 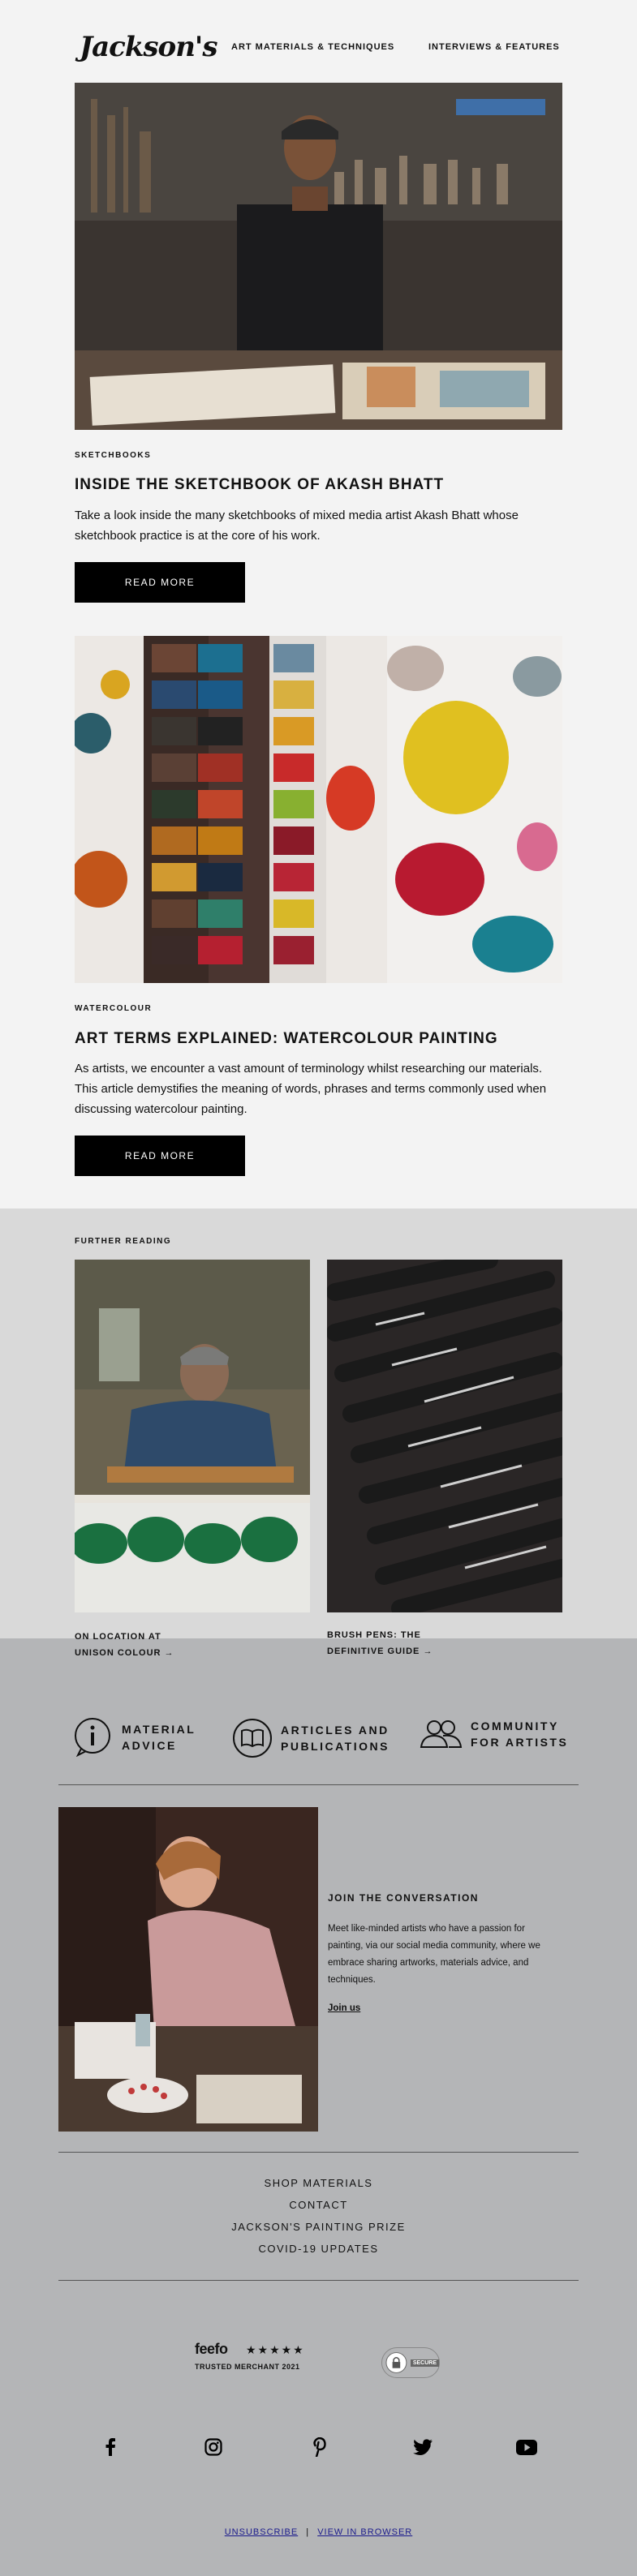 What do you see at coordinates (319, 2447) in the screenshot?
I see `pinterest-icon` at bounding box center [319, 2447].